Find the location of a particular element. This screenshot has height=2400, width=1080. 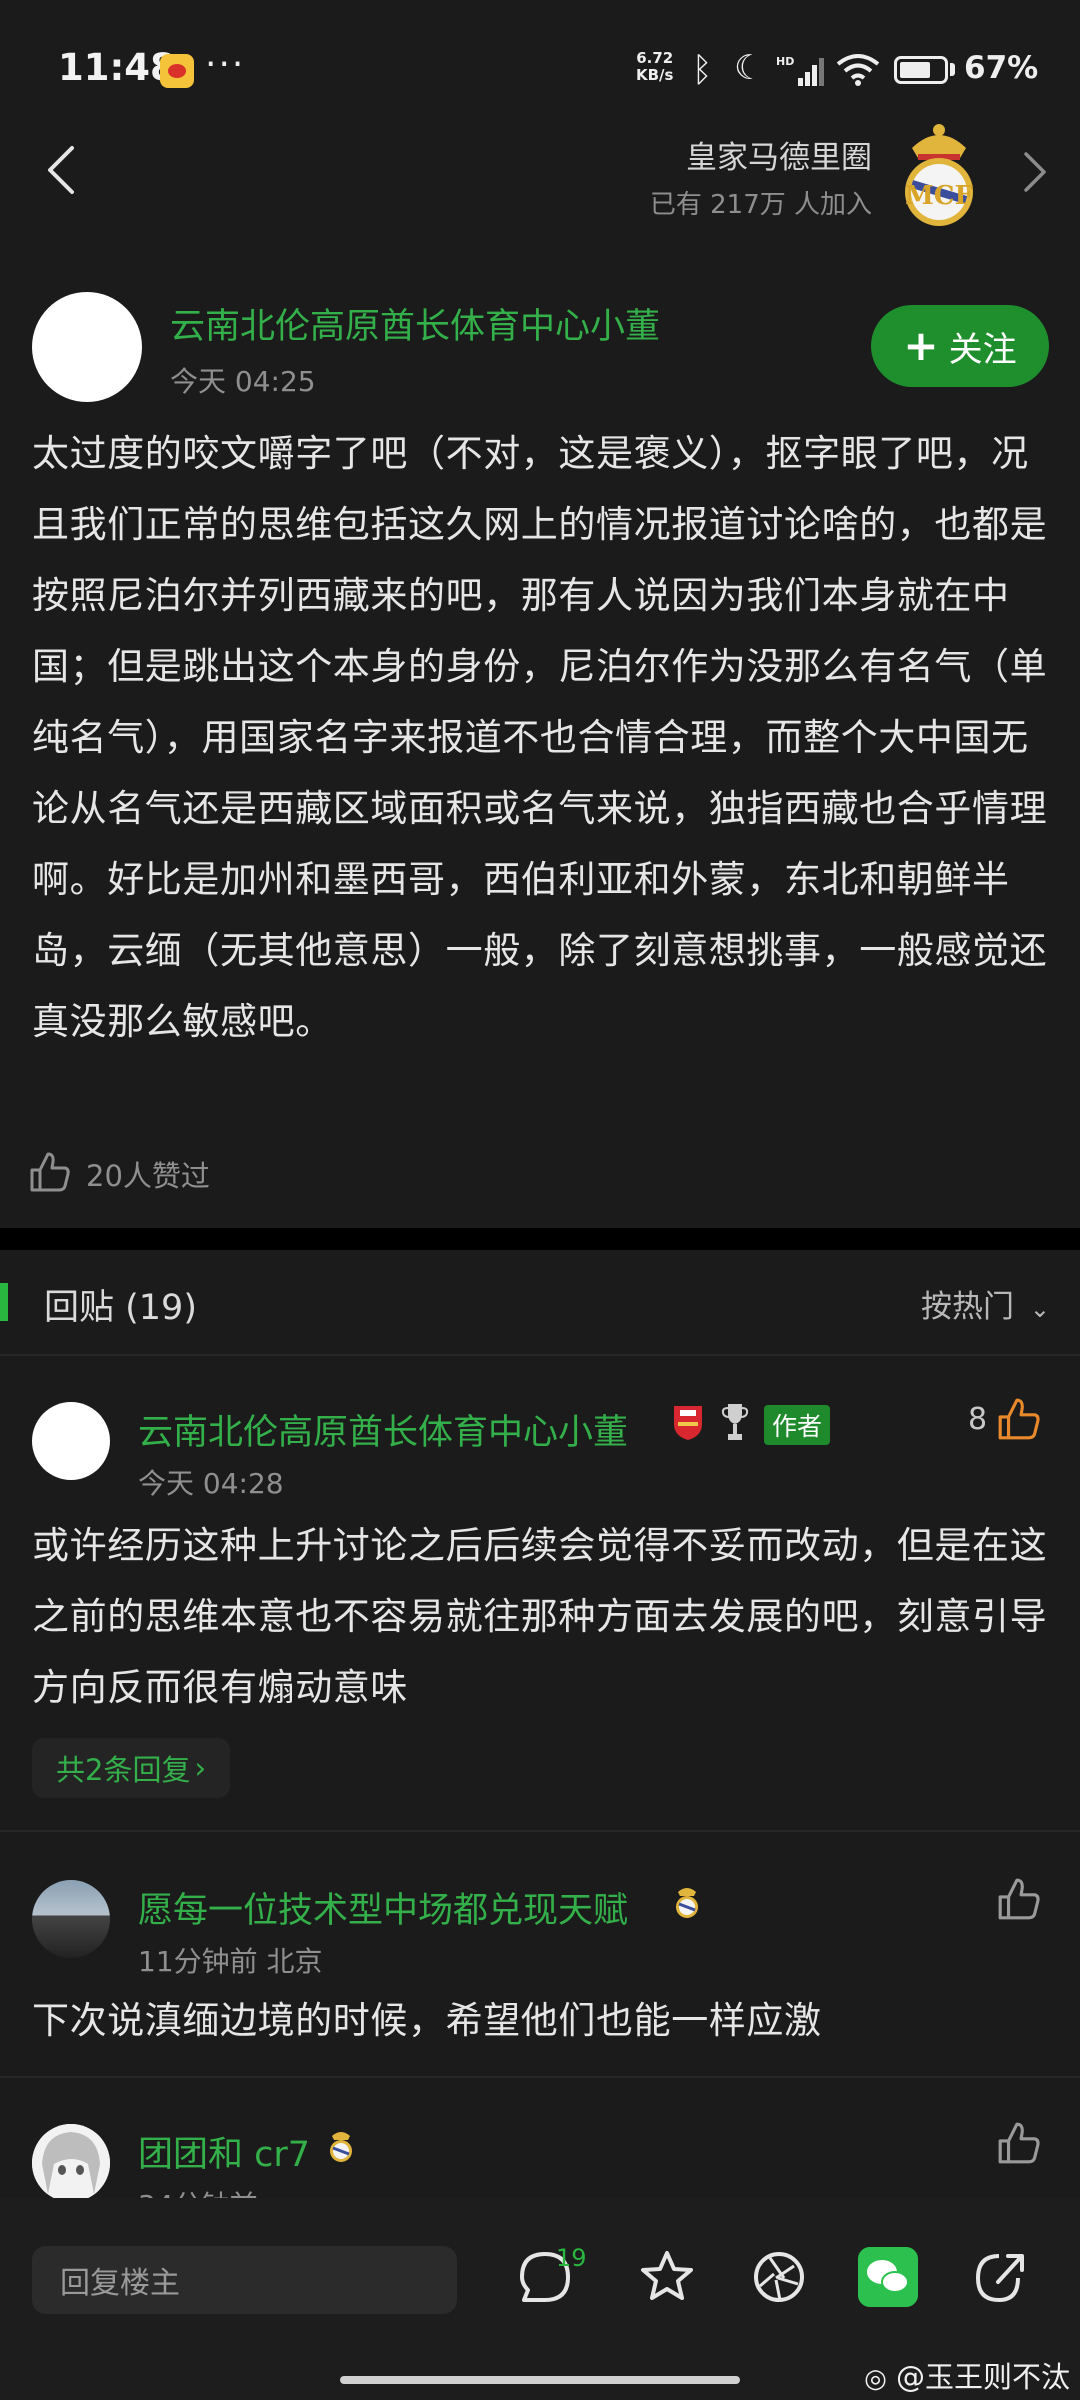

sub-replies-label: 共2条回复 is located at coordinates (123, 1770).